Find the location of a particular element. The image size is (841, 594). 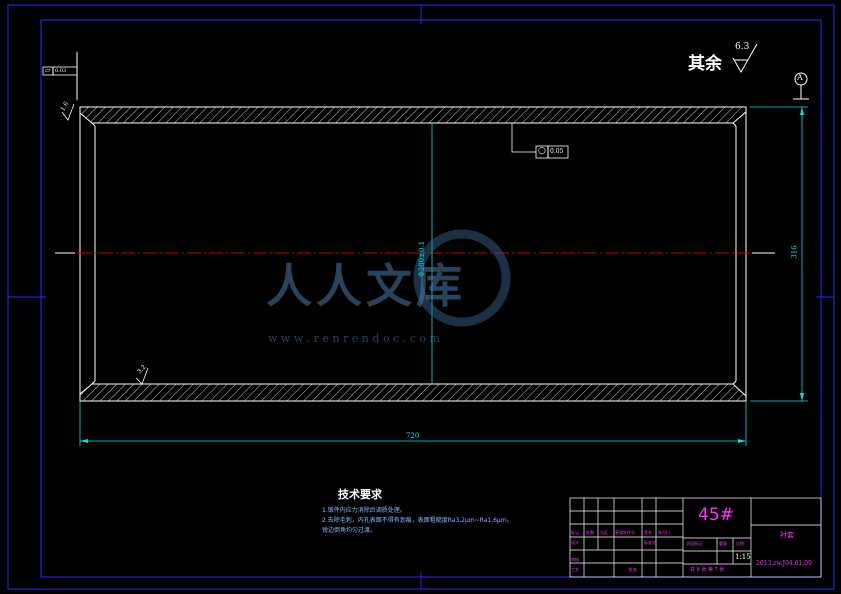

top-wall-section is located at coordinates (413, 115).